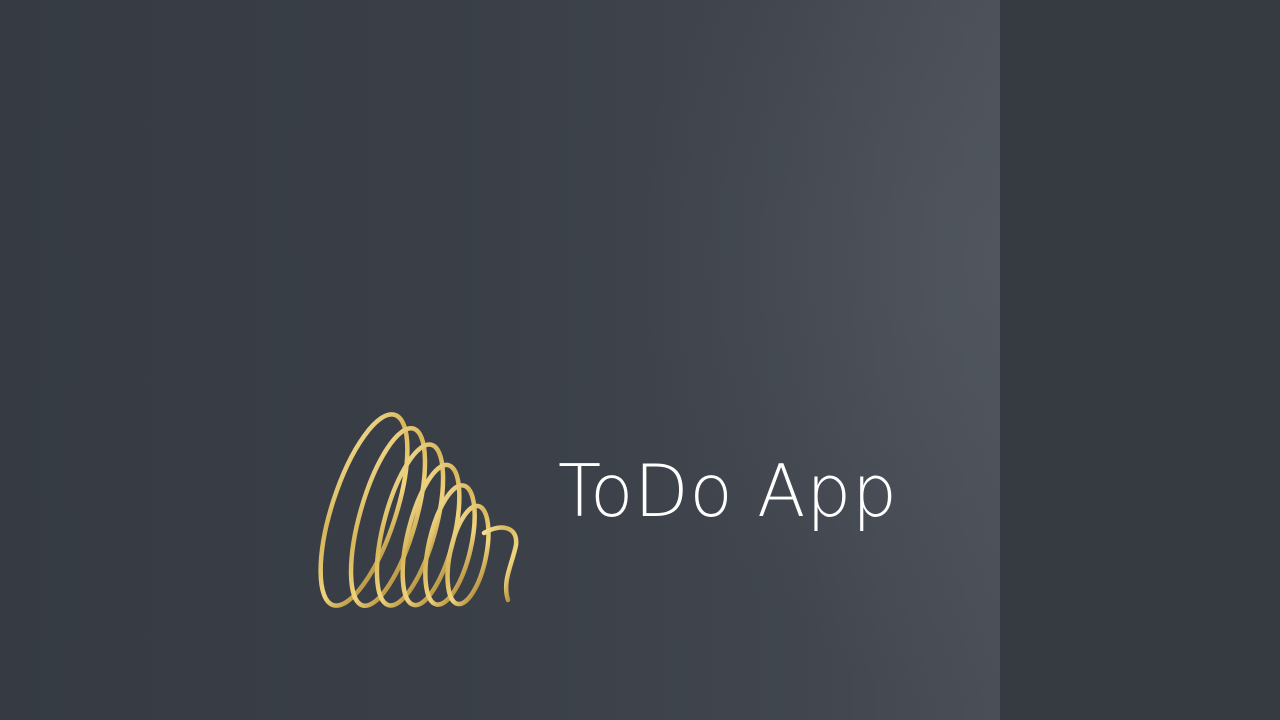 The image size is (1280, 720). I want to click on gold-scribble-logo-icon, so click(418, 510).